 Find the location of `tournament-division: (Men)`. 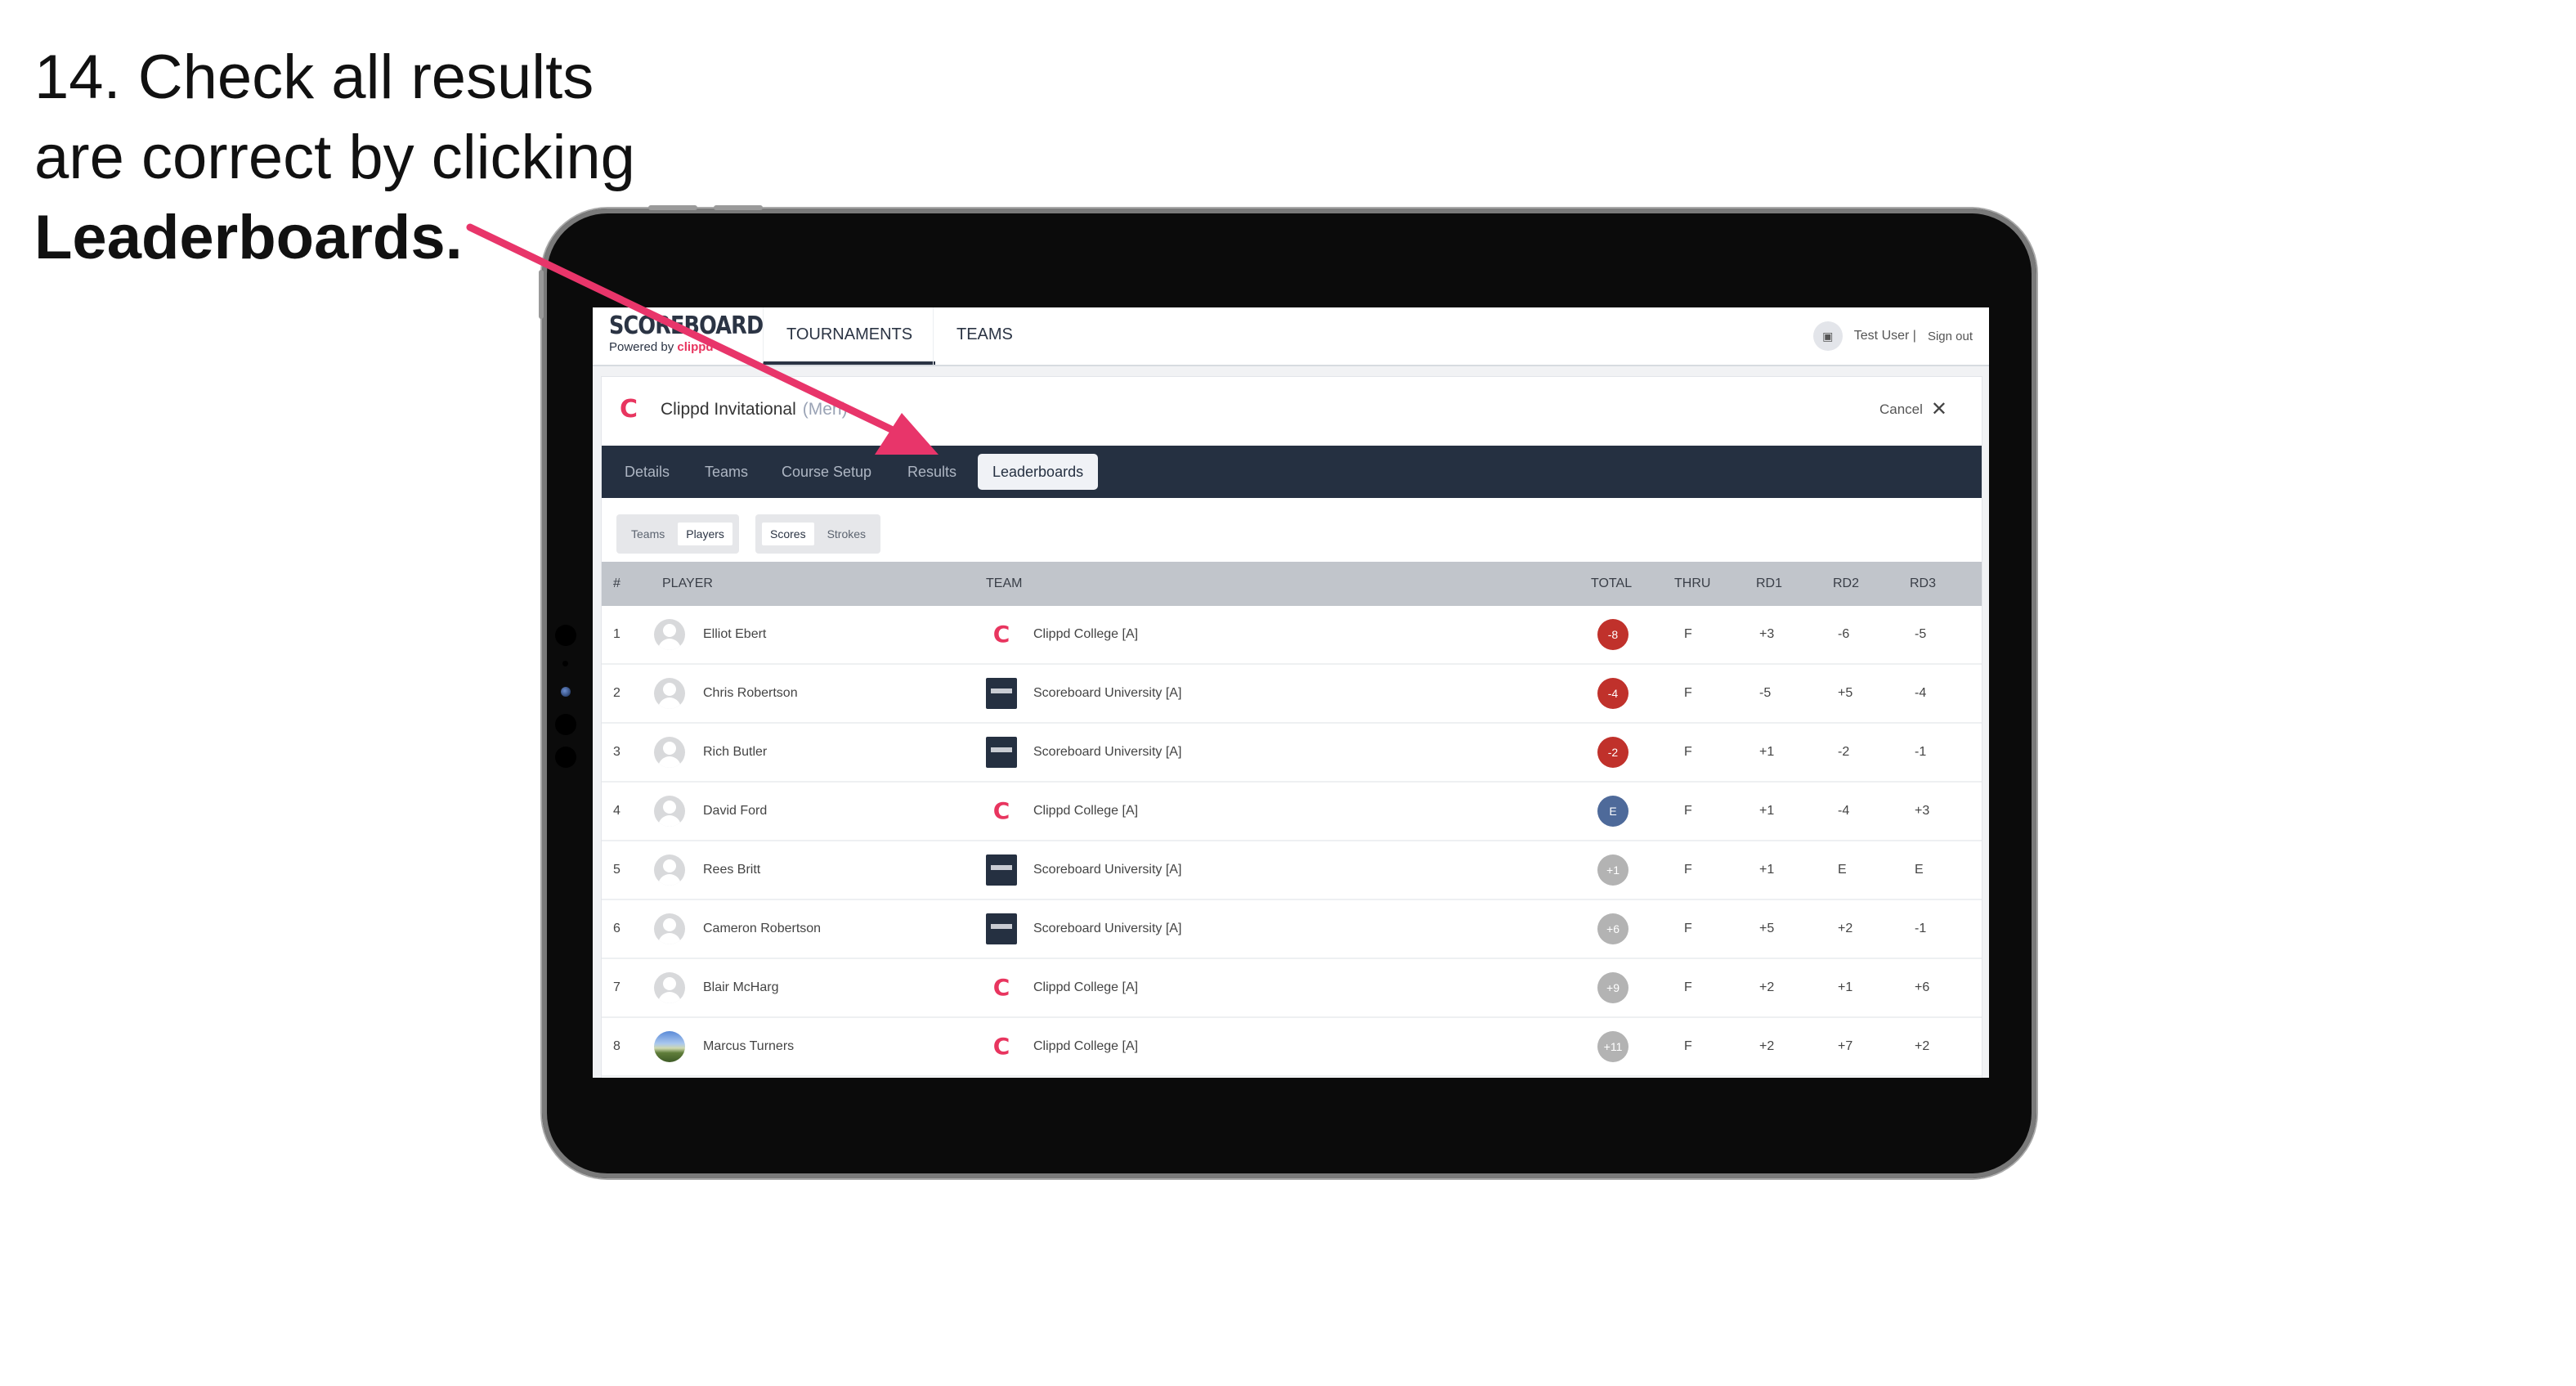

tournament-division: (Men) is located at coordinates (825, 409).